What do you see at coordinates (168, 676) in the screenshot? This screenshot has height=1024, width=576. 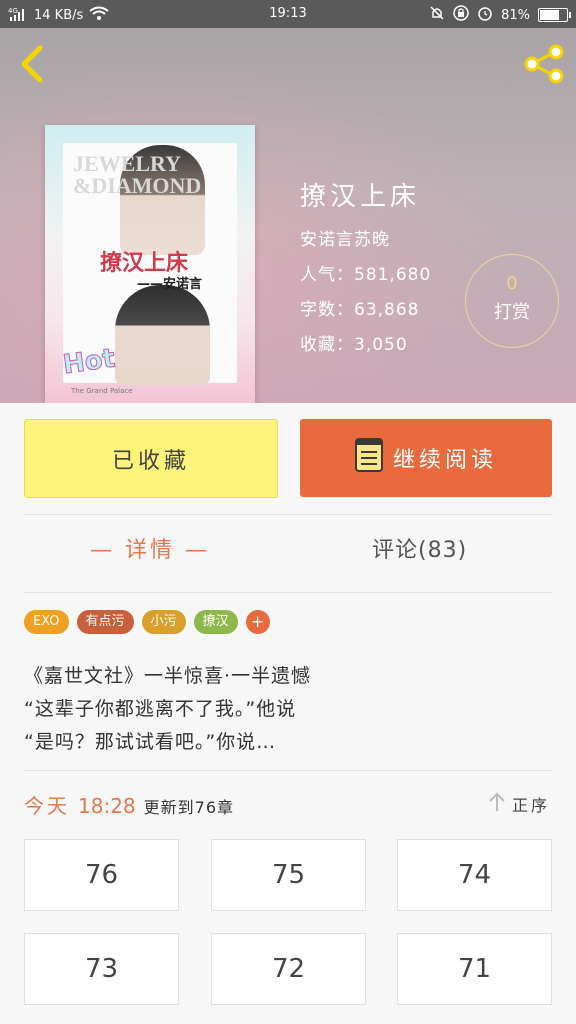 I see `description-line: 《嘉世文社》一半惊喜·一半遗憾` at bounding box center [168, 676].